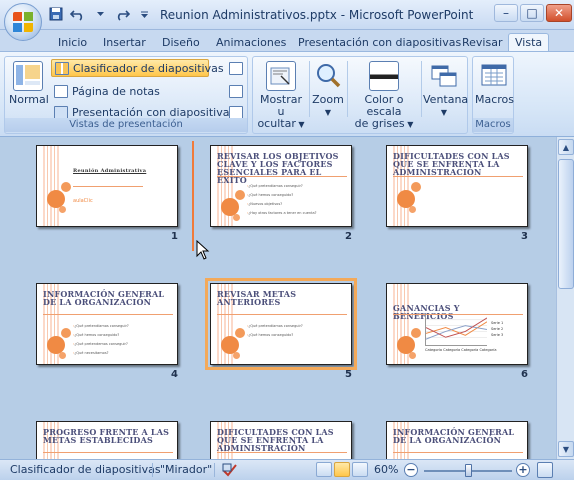 The height and width of the screenshot is (480, 574). I want to click on scroll-thumb, so click(566, 224).